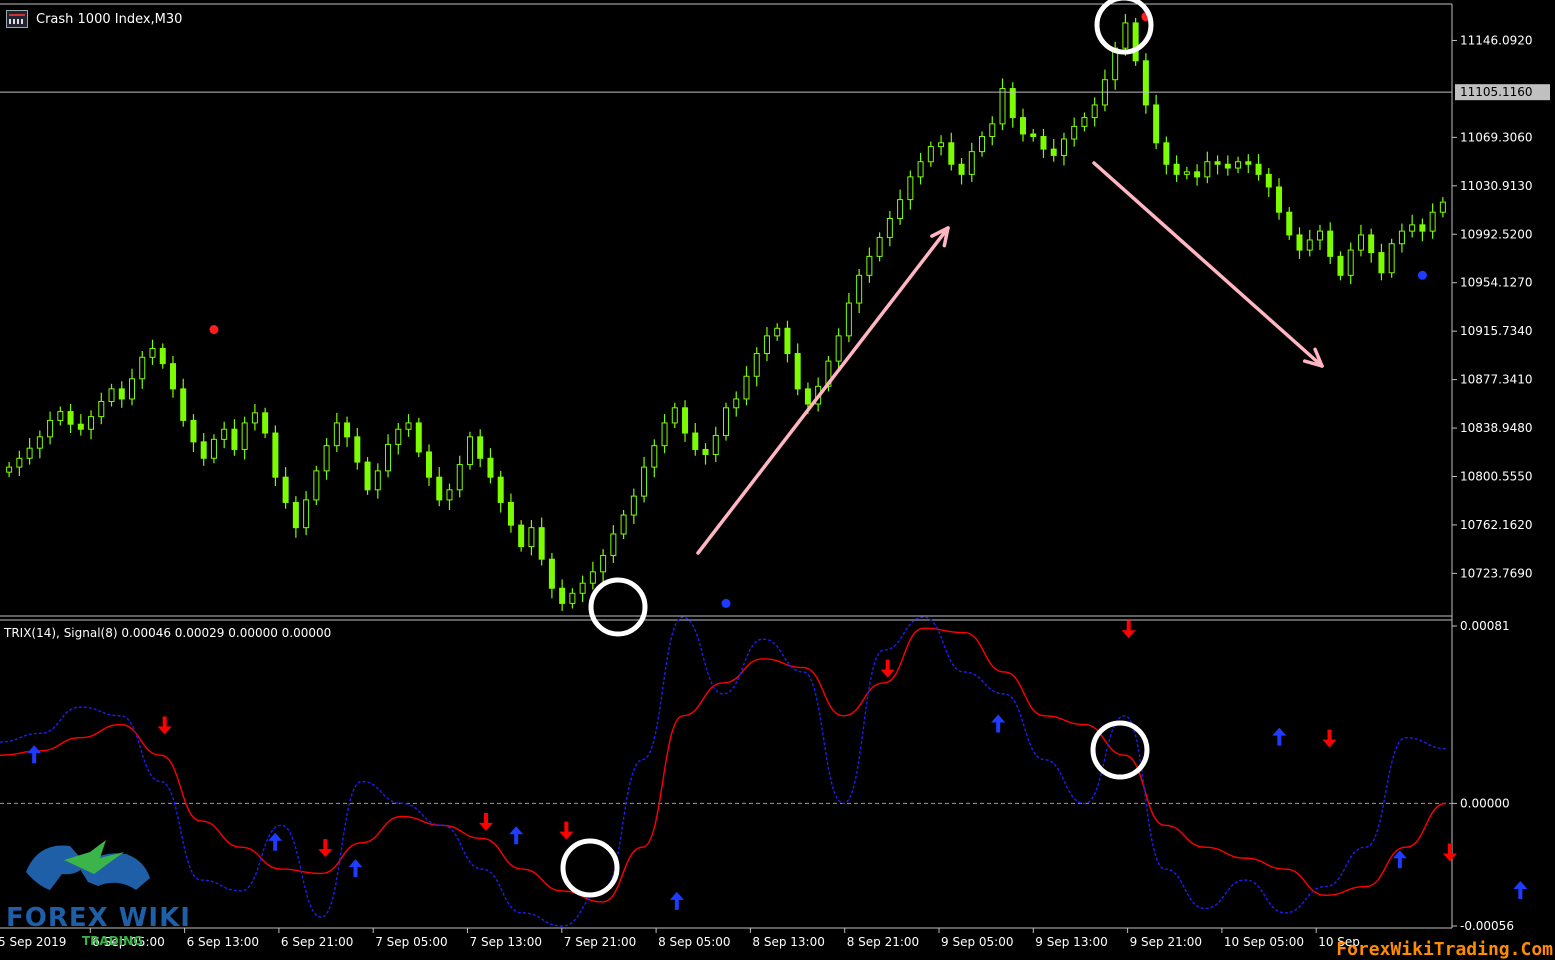 Image resolution: width=1555 pixels, height=960 pixels. What do you see at coordinates (1485, 626) in the screenshot?
I see `indicator-tick-label: 0.00081` at bounding box center [1485, 626].